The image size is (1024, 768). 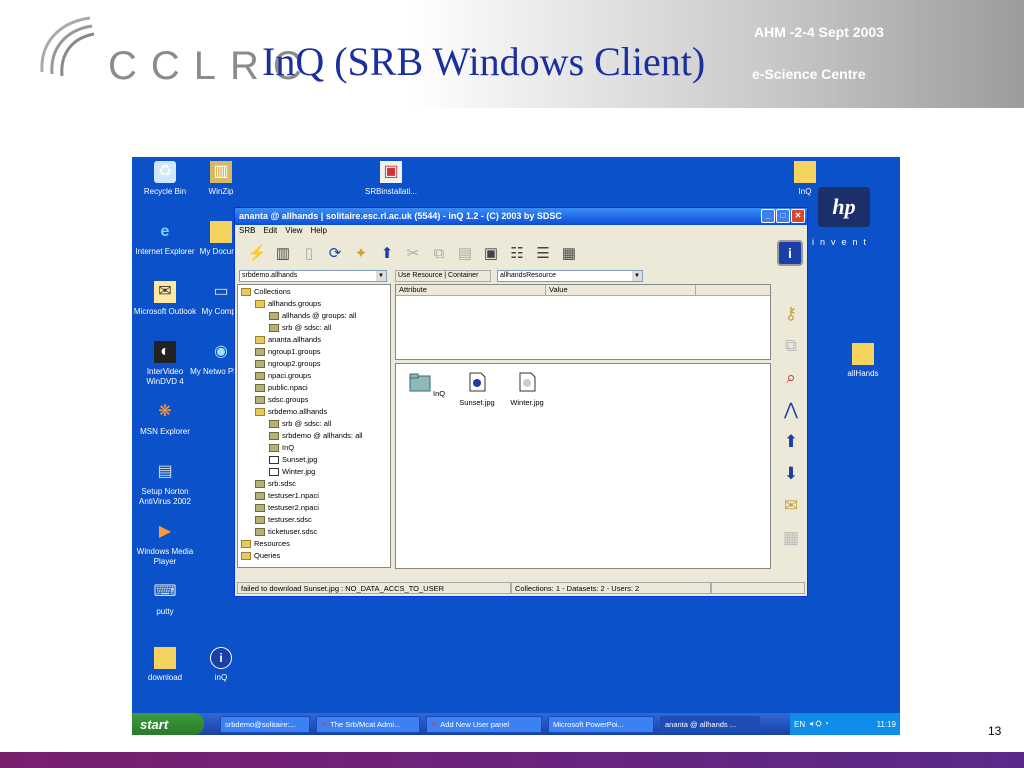 What do you see at coordinates (314, 304) in the screenshot?
I see `tree-node: allhands.groups` at bounding box center [314, 304].